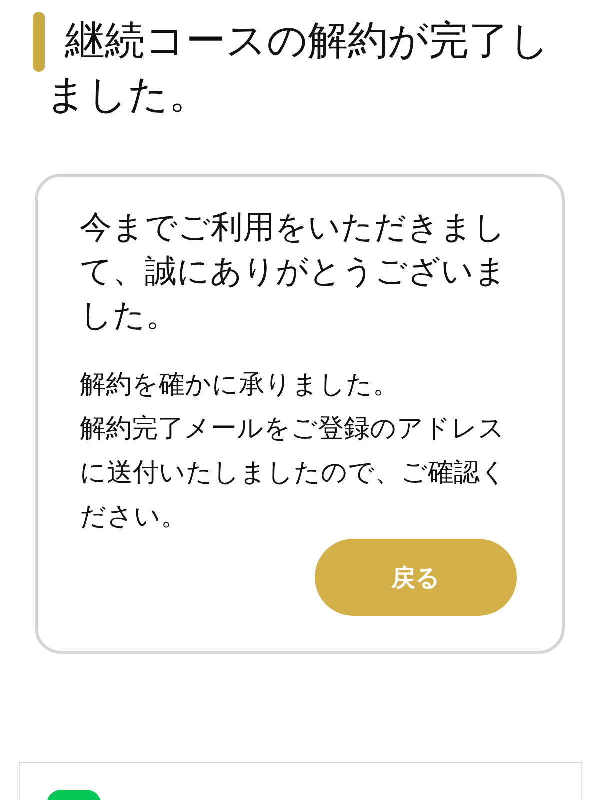 The width and height of the screenshot is (600, 800). What do you see at coordinates (240, 385) in the screenshot?
I see `message-text: 解約を確かに承りました。` at bounding box center [240, 385].